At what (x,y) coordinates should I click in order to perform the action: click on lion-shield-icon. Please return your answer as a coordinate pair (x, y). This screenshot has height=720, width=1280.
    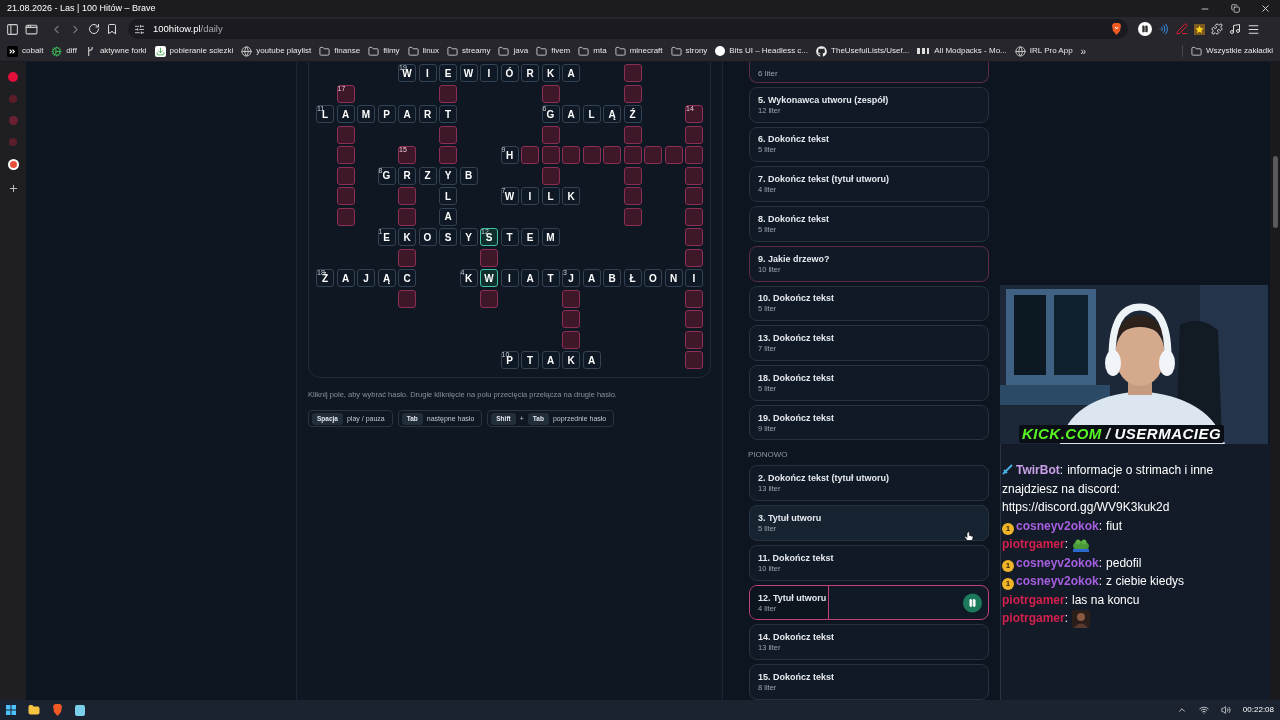
    Looking at the image, I should click on (57, 710).